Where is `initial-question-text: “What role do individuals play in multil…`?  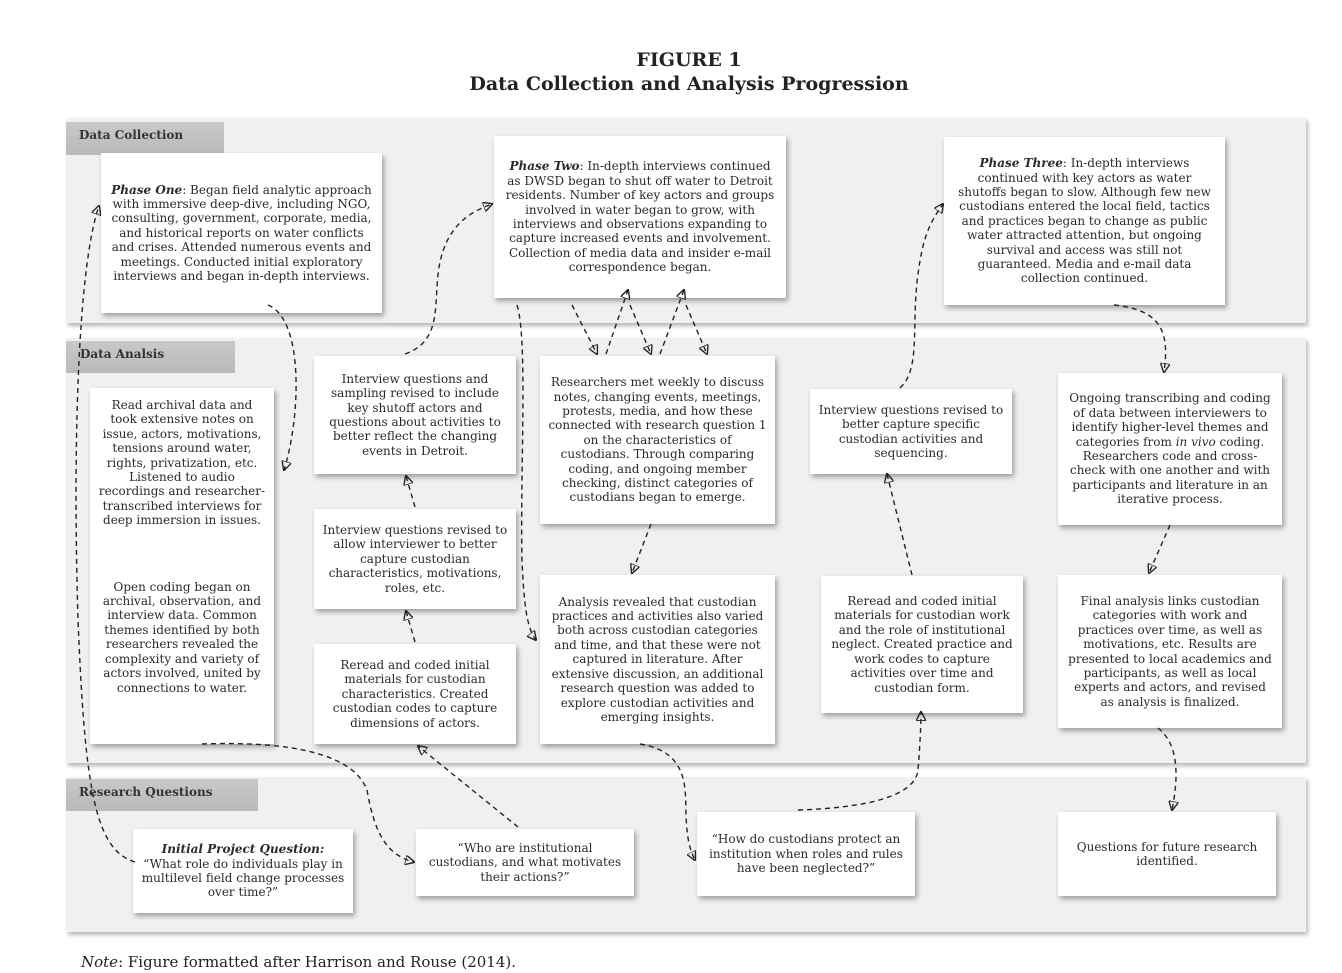 initial-question-text: “What role do individuals play in multil… is located at coordinates (243, 878).